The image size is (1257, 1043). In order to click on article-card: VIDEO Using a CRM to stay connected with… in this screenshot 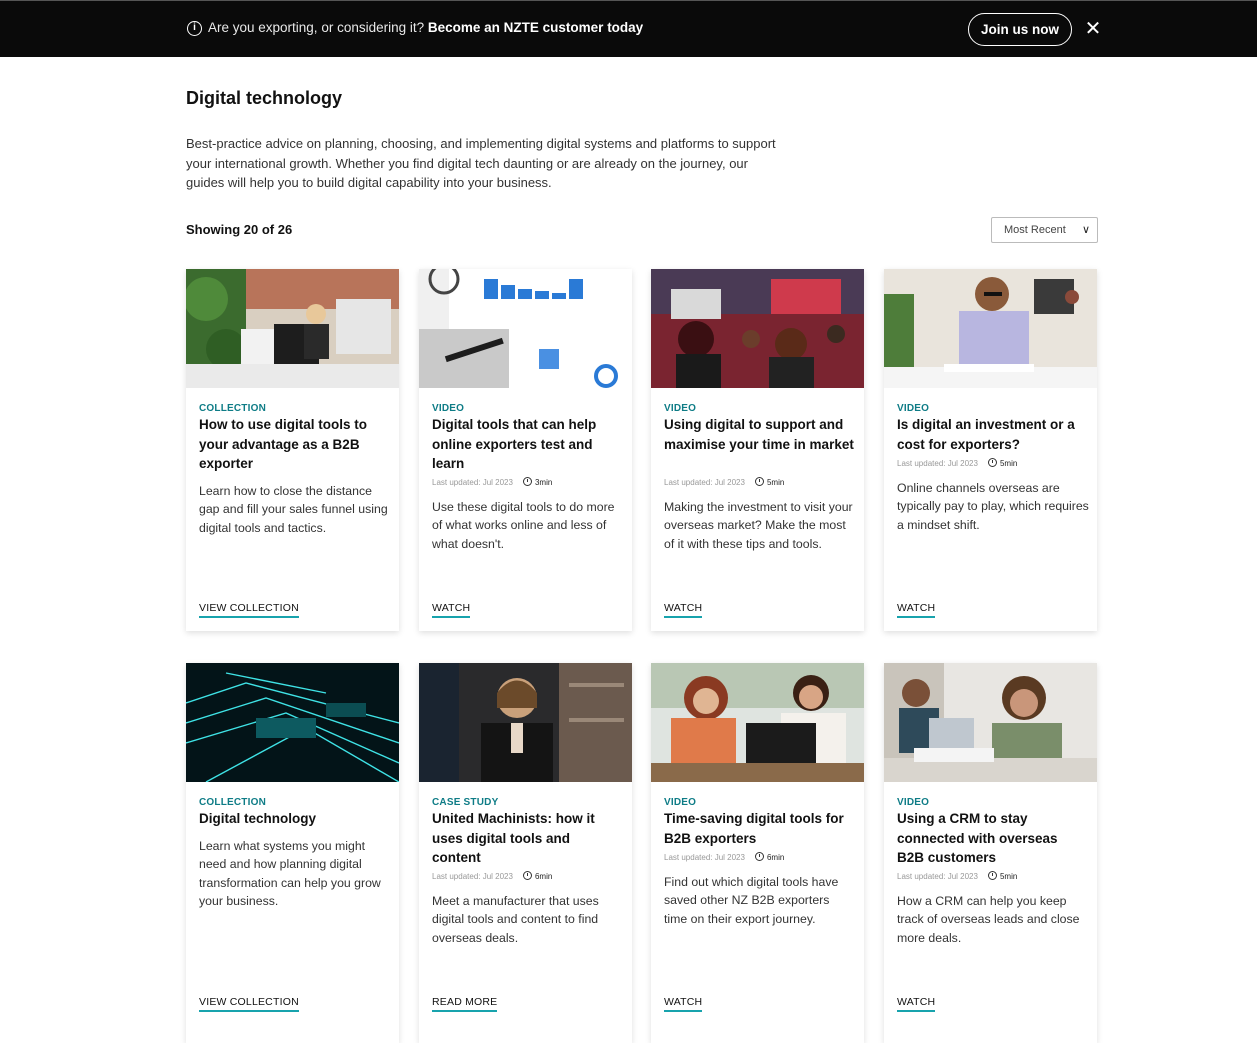, I will do `click(990, 853)`.